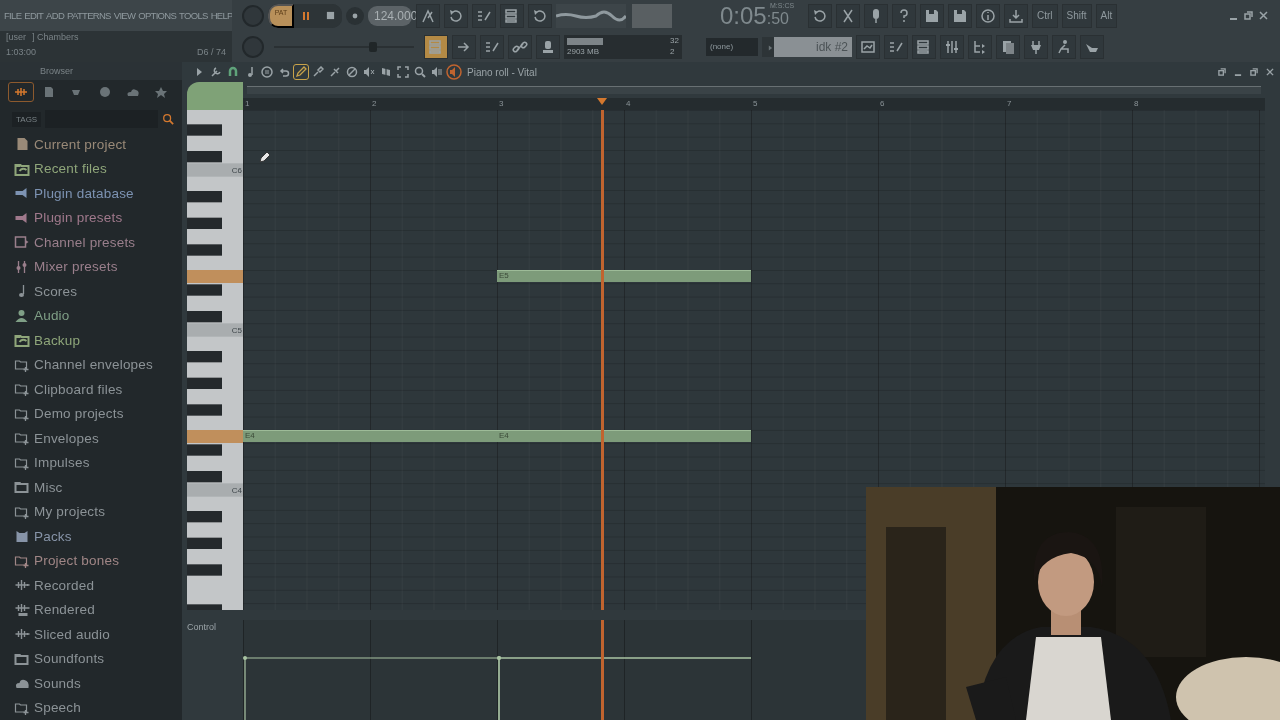 The height and width of the screenshot is (720, 1280). I want to click on modifier-key-button: Ctrl, so click(1045, 15).